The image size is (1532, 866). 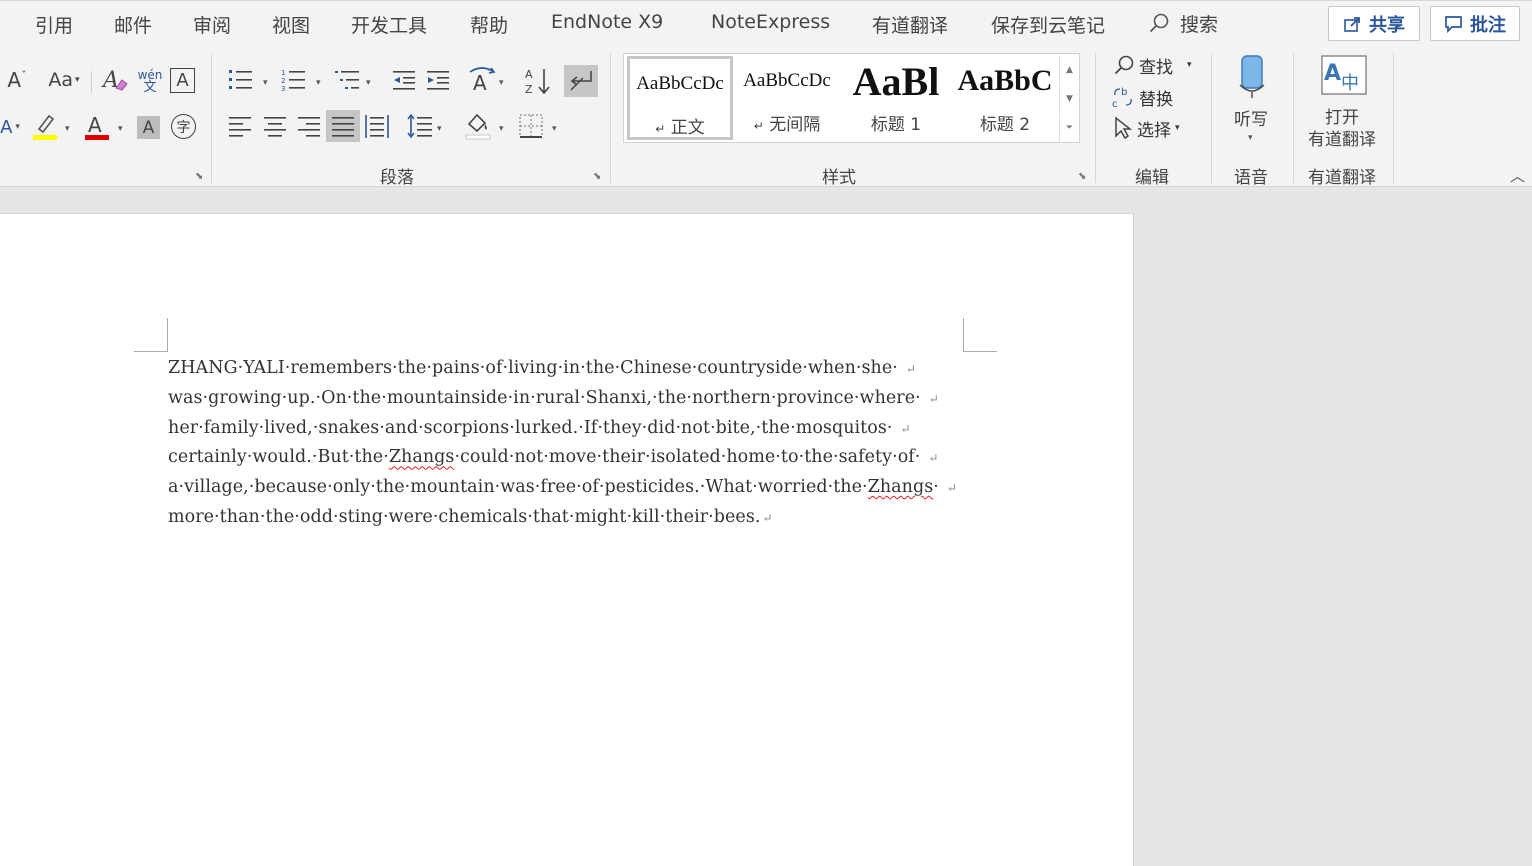 I want to click on text-direction-button: A, so click(x=482, y=80).